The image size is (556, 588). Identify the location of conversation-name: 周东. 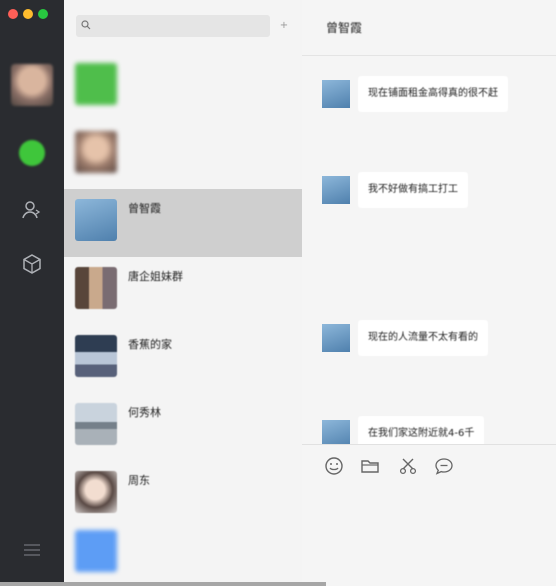
(139, 480).